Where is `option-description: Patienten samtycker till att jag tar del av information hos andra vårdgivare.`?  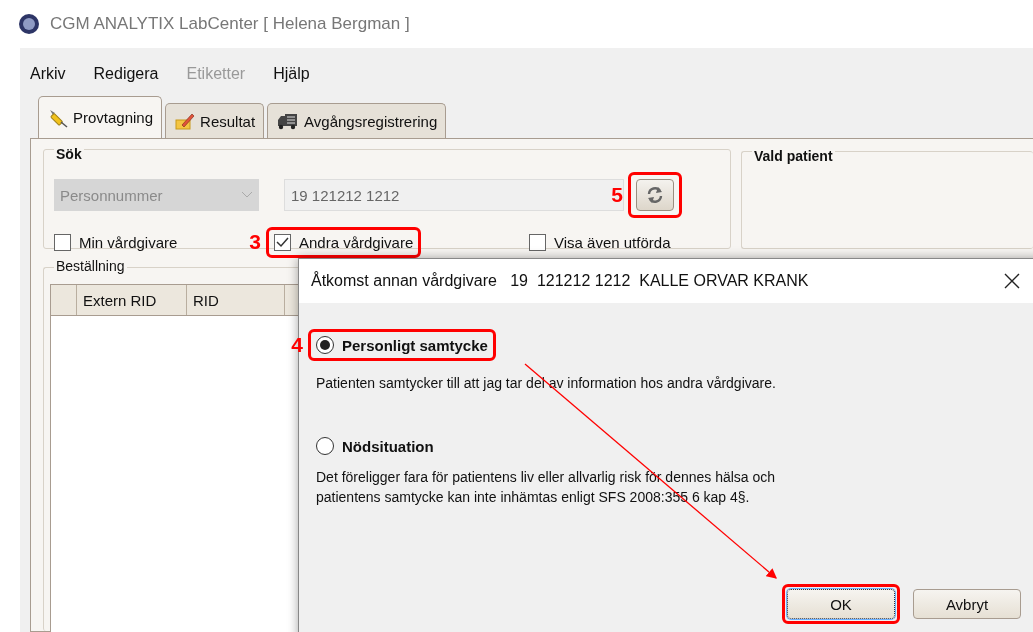 option-description: Patienten samtycker till att jag tar del av information hos andra vårdgivare. is located at coordinates (546, 383).